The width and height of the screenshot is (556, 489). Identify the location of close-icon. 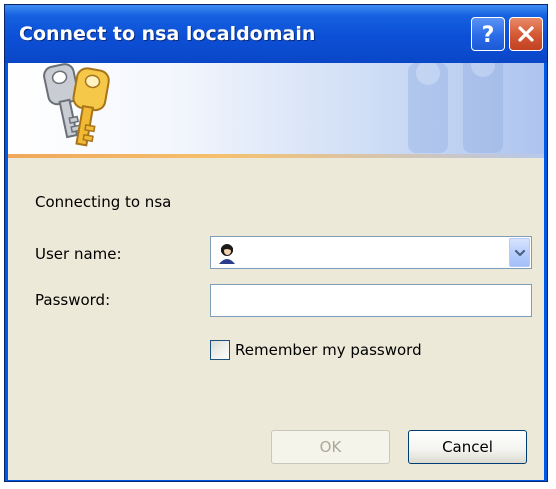
(526, 34).